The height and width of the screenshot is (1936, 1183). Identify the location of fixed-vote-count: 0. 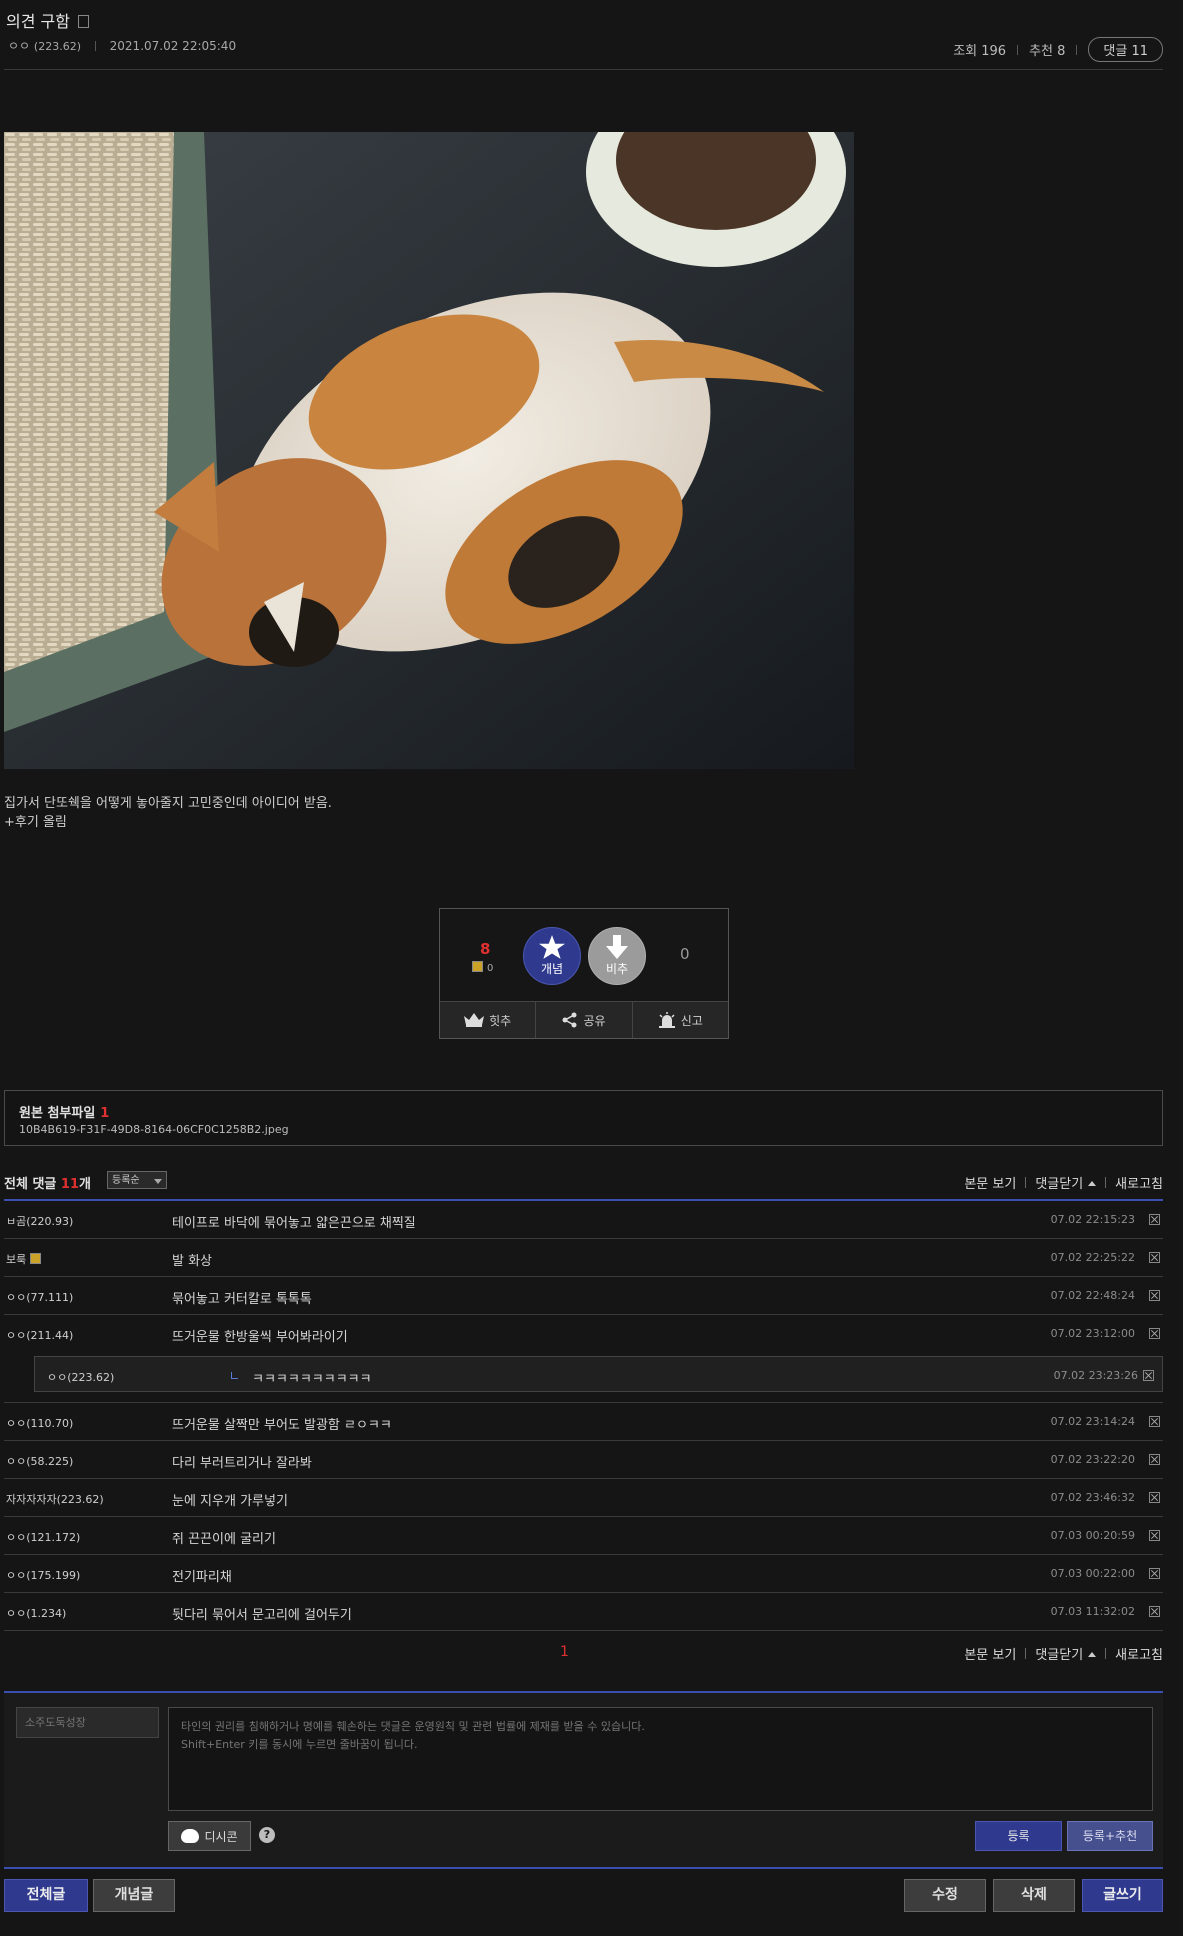
(482, 967).